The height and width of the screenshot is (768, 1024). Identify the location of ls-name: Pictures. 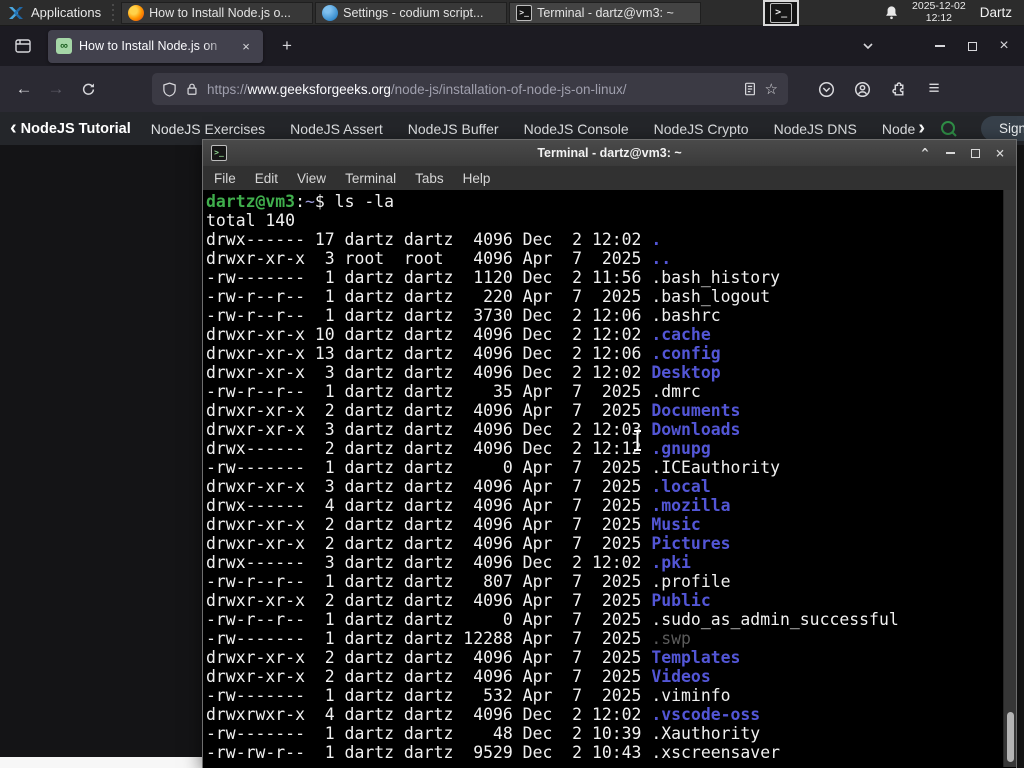
(691, 543).